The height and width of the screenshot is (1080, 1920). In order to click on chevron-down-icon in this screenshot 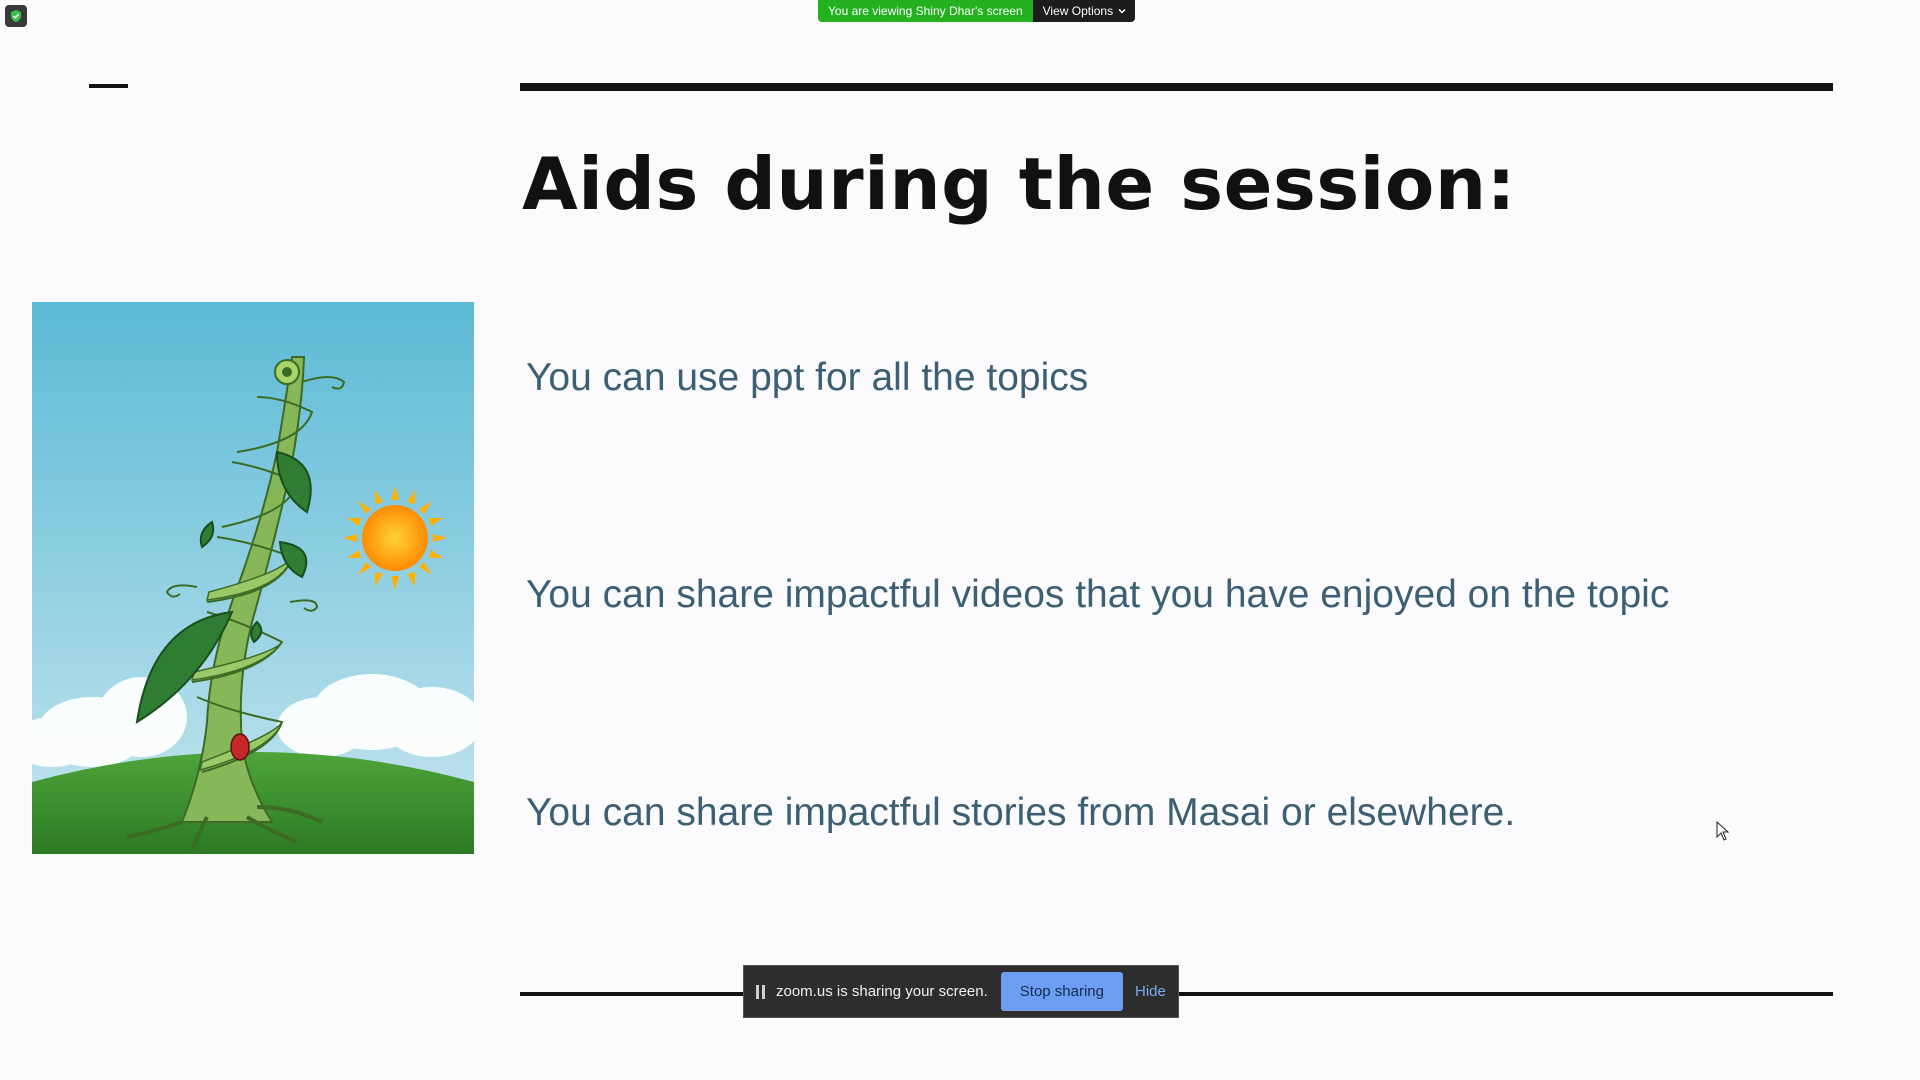, I will do `click(1122, 11)`.